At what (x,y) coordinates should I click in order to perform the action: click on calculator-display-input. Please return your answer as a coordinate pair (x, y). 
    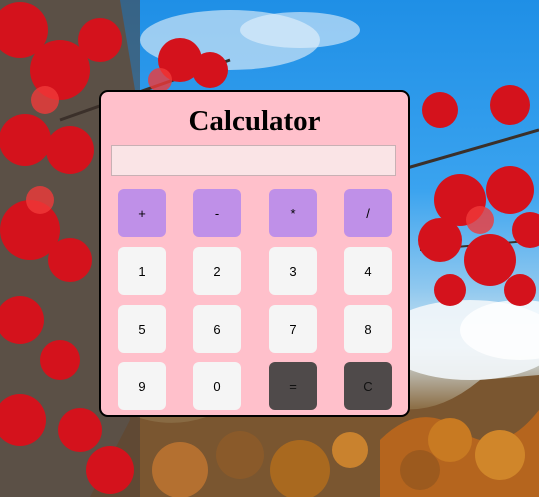
    Looking at the image, I should click on (253, 160).